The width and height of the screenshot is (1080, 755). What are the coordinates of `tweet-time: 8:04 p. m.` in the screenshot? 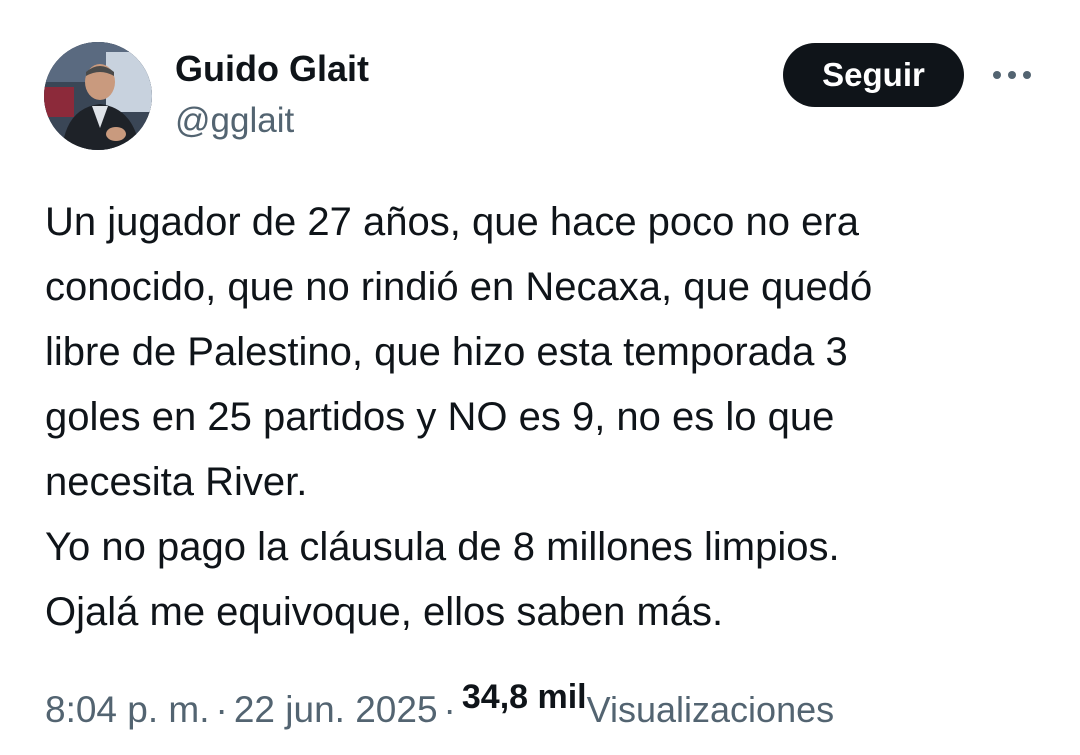 It's located at (127, 709).